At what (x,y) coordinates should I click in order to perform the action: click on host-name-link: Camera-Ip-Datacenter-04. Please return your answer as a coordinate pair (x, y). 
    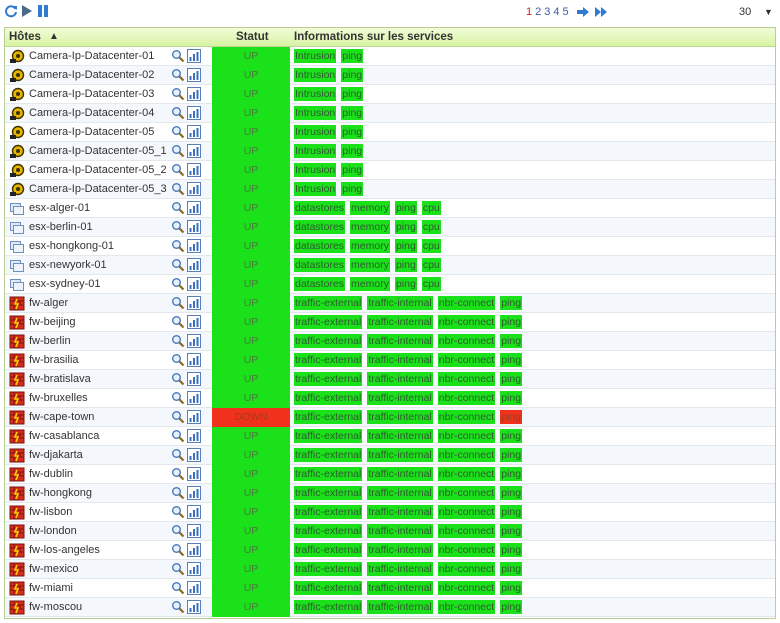
    Looking at the image, I should click on (91, 113).